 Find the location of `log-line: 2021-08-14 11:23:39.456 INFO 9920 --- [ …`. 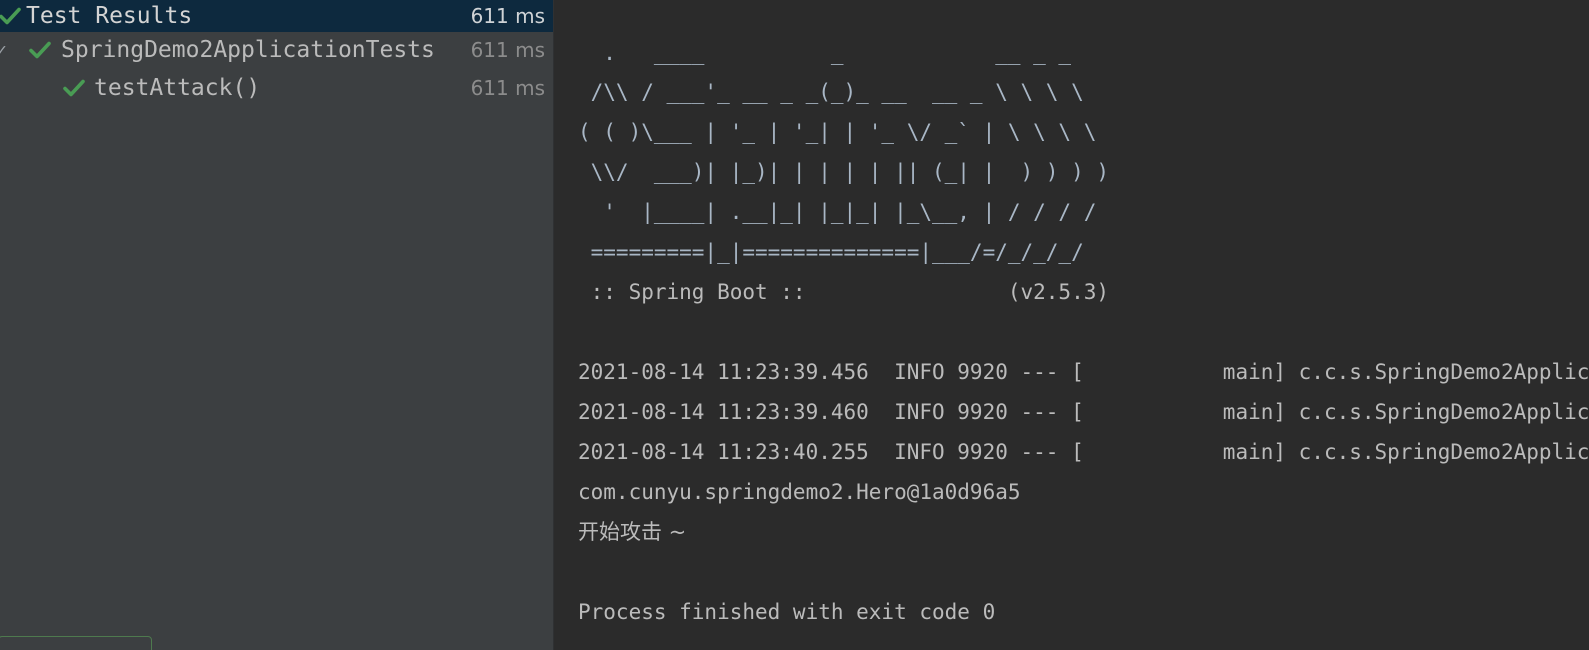

log-line: 2021-08-14 11:23:39.456 INFO 9920 --- [ … is located at coordinates (1083, 372).